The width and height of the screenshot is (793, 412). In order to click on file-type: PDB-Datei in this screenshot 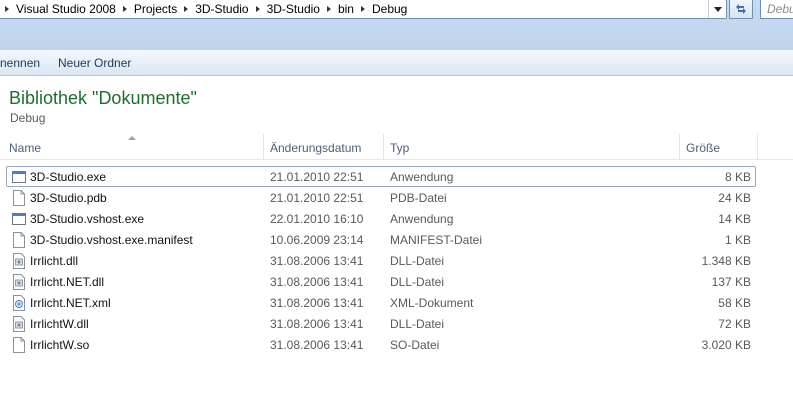, I will do `click(418, 198)`.